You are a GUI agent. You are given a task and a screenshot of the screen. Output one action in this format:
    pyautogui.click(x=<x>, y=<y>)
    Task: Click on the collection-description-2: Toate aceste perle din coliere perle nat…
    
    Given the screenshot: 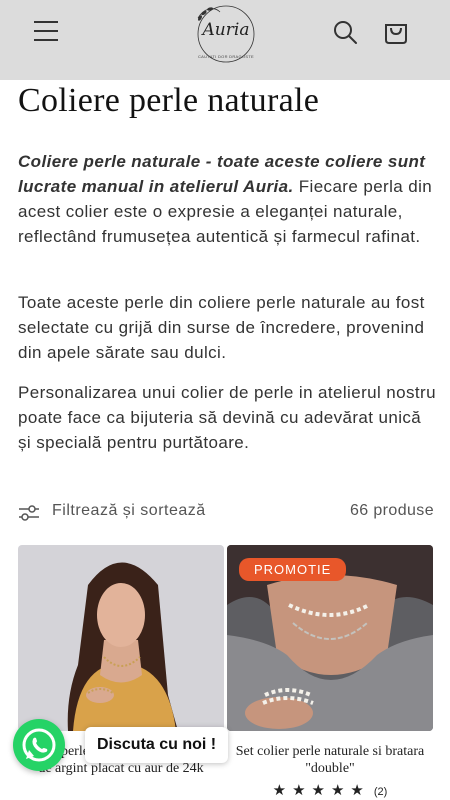 What is the action you would take?
    pyautogui.click(x=221, y=327)
    